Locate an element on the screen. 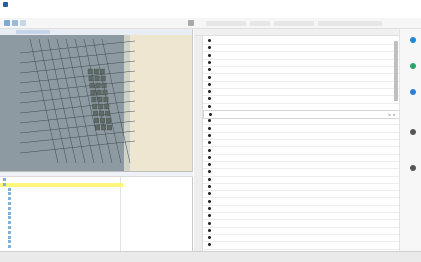  list-header is located at coordinates (296, 32).